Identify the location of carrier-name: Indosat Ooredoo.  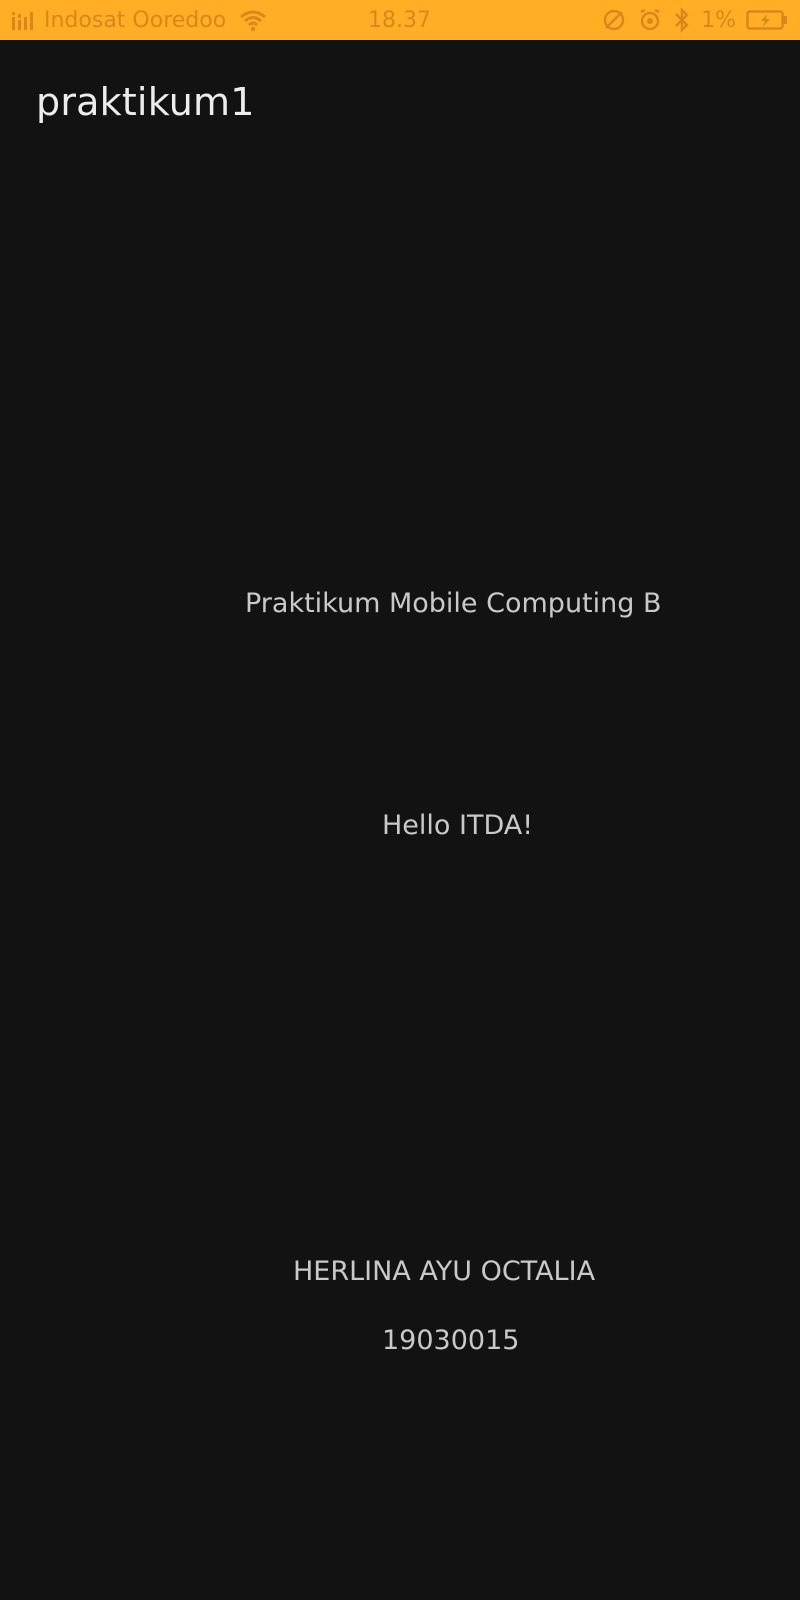
(135, 20).